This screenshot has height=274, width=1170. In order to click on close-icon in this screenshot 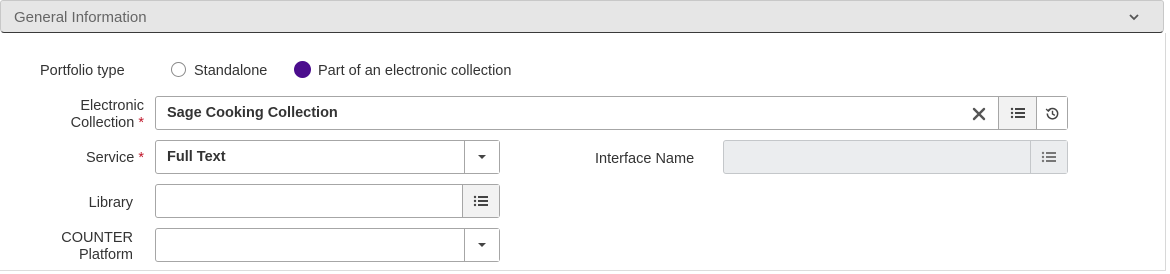, I will do `click(979, 114)`.